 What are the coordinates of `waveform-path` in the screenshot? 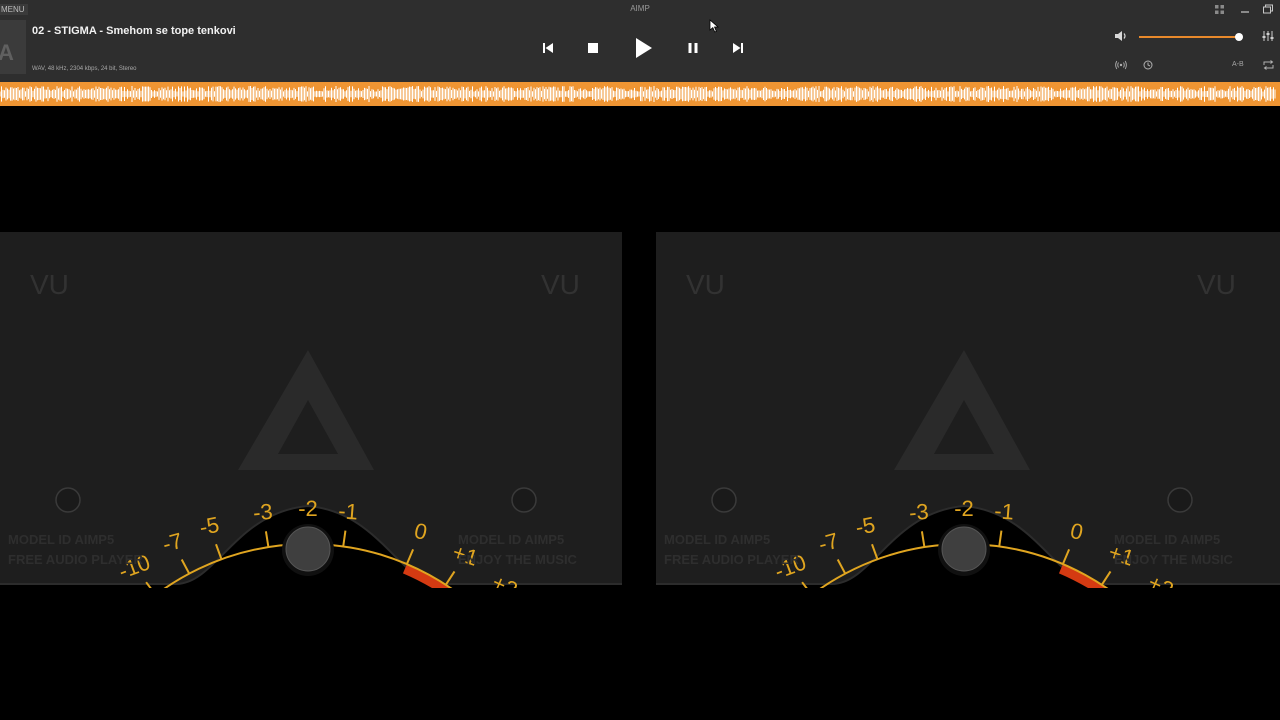 It's located at (638, 94).